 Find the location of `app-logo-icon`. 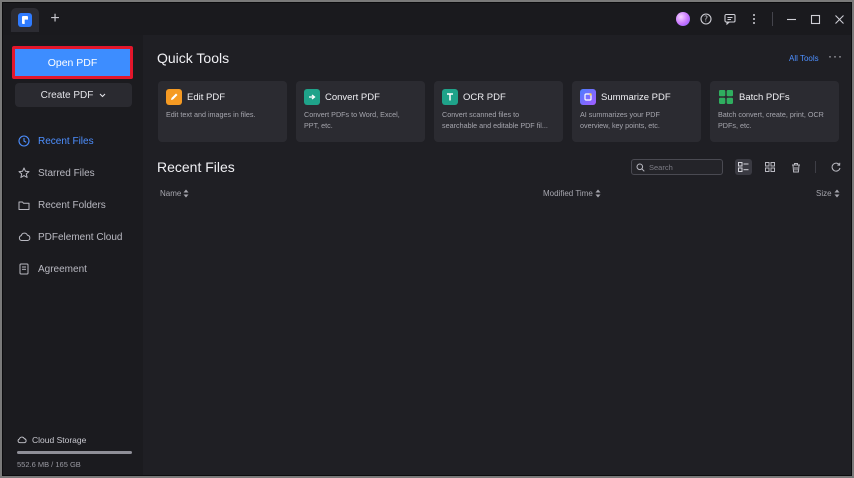

app-logo-icon is located at coordinates (25, 20).